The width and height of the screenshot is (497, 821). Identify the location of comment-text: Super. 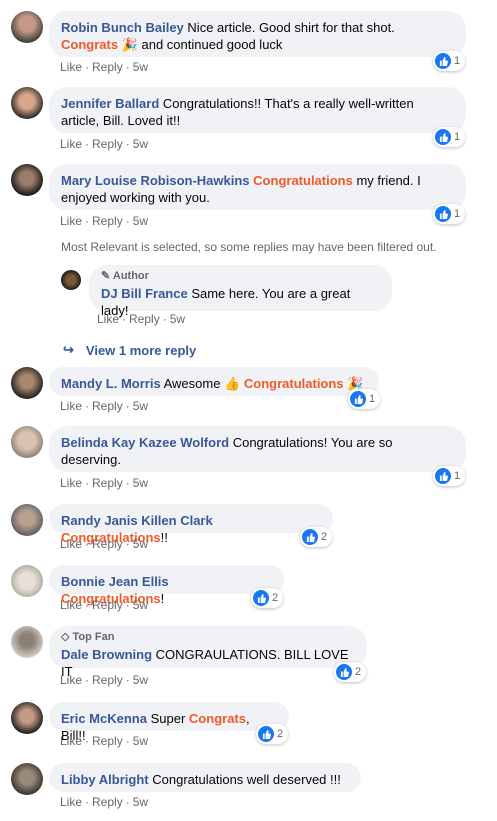
(169, 718).